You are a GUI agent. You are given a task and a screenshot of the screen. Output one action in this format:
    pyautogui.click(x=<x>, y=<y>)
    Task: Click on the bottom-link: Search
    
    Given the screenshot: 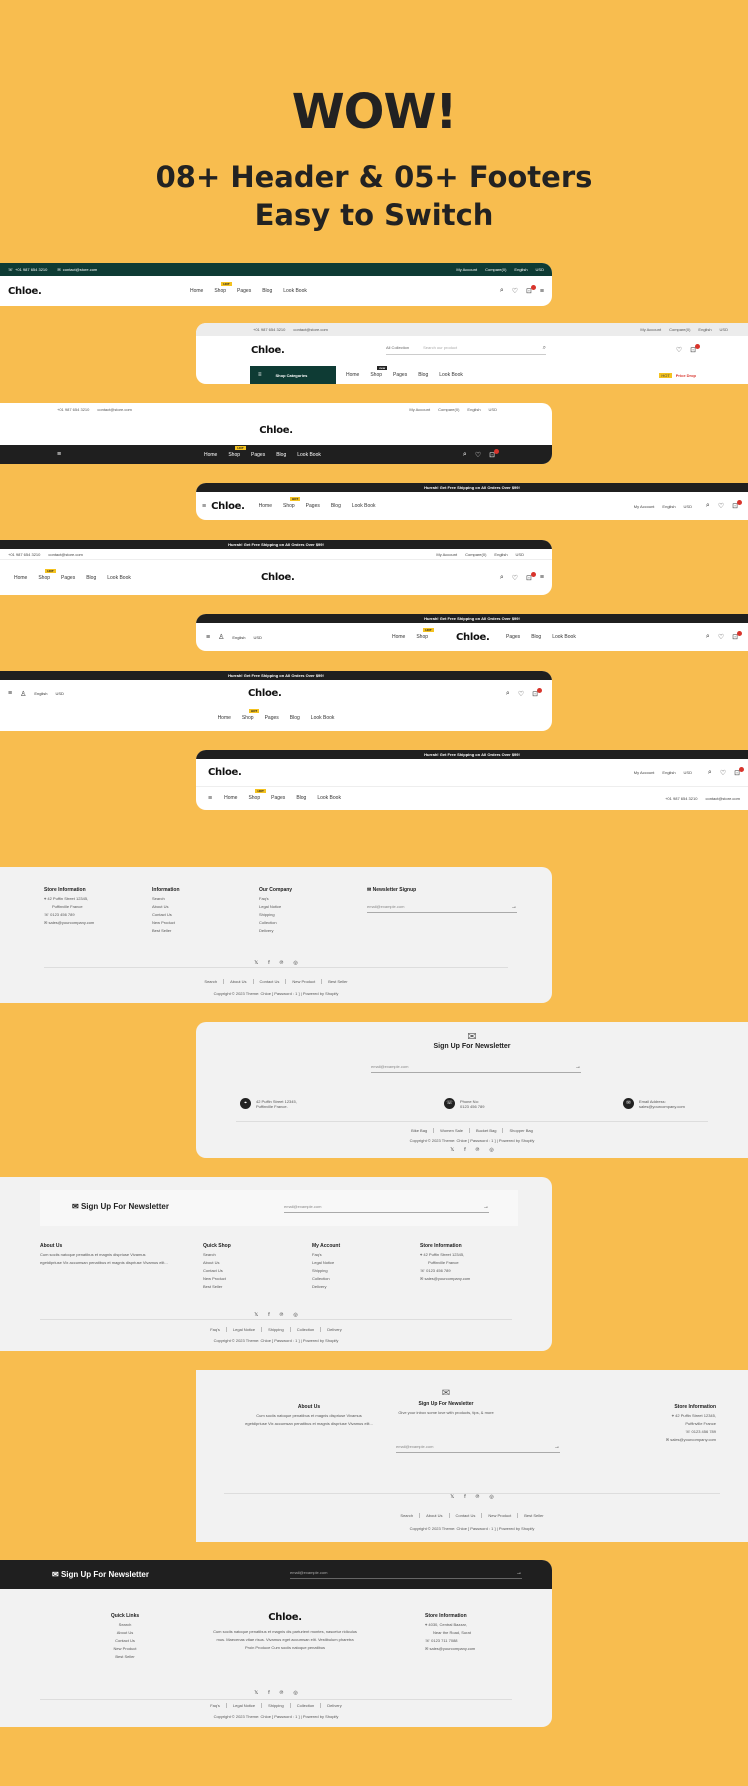 What is the action you would take?
    pyautogui.click(x=406, y=1515)
    